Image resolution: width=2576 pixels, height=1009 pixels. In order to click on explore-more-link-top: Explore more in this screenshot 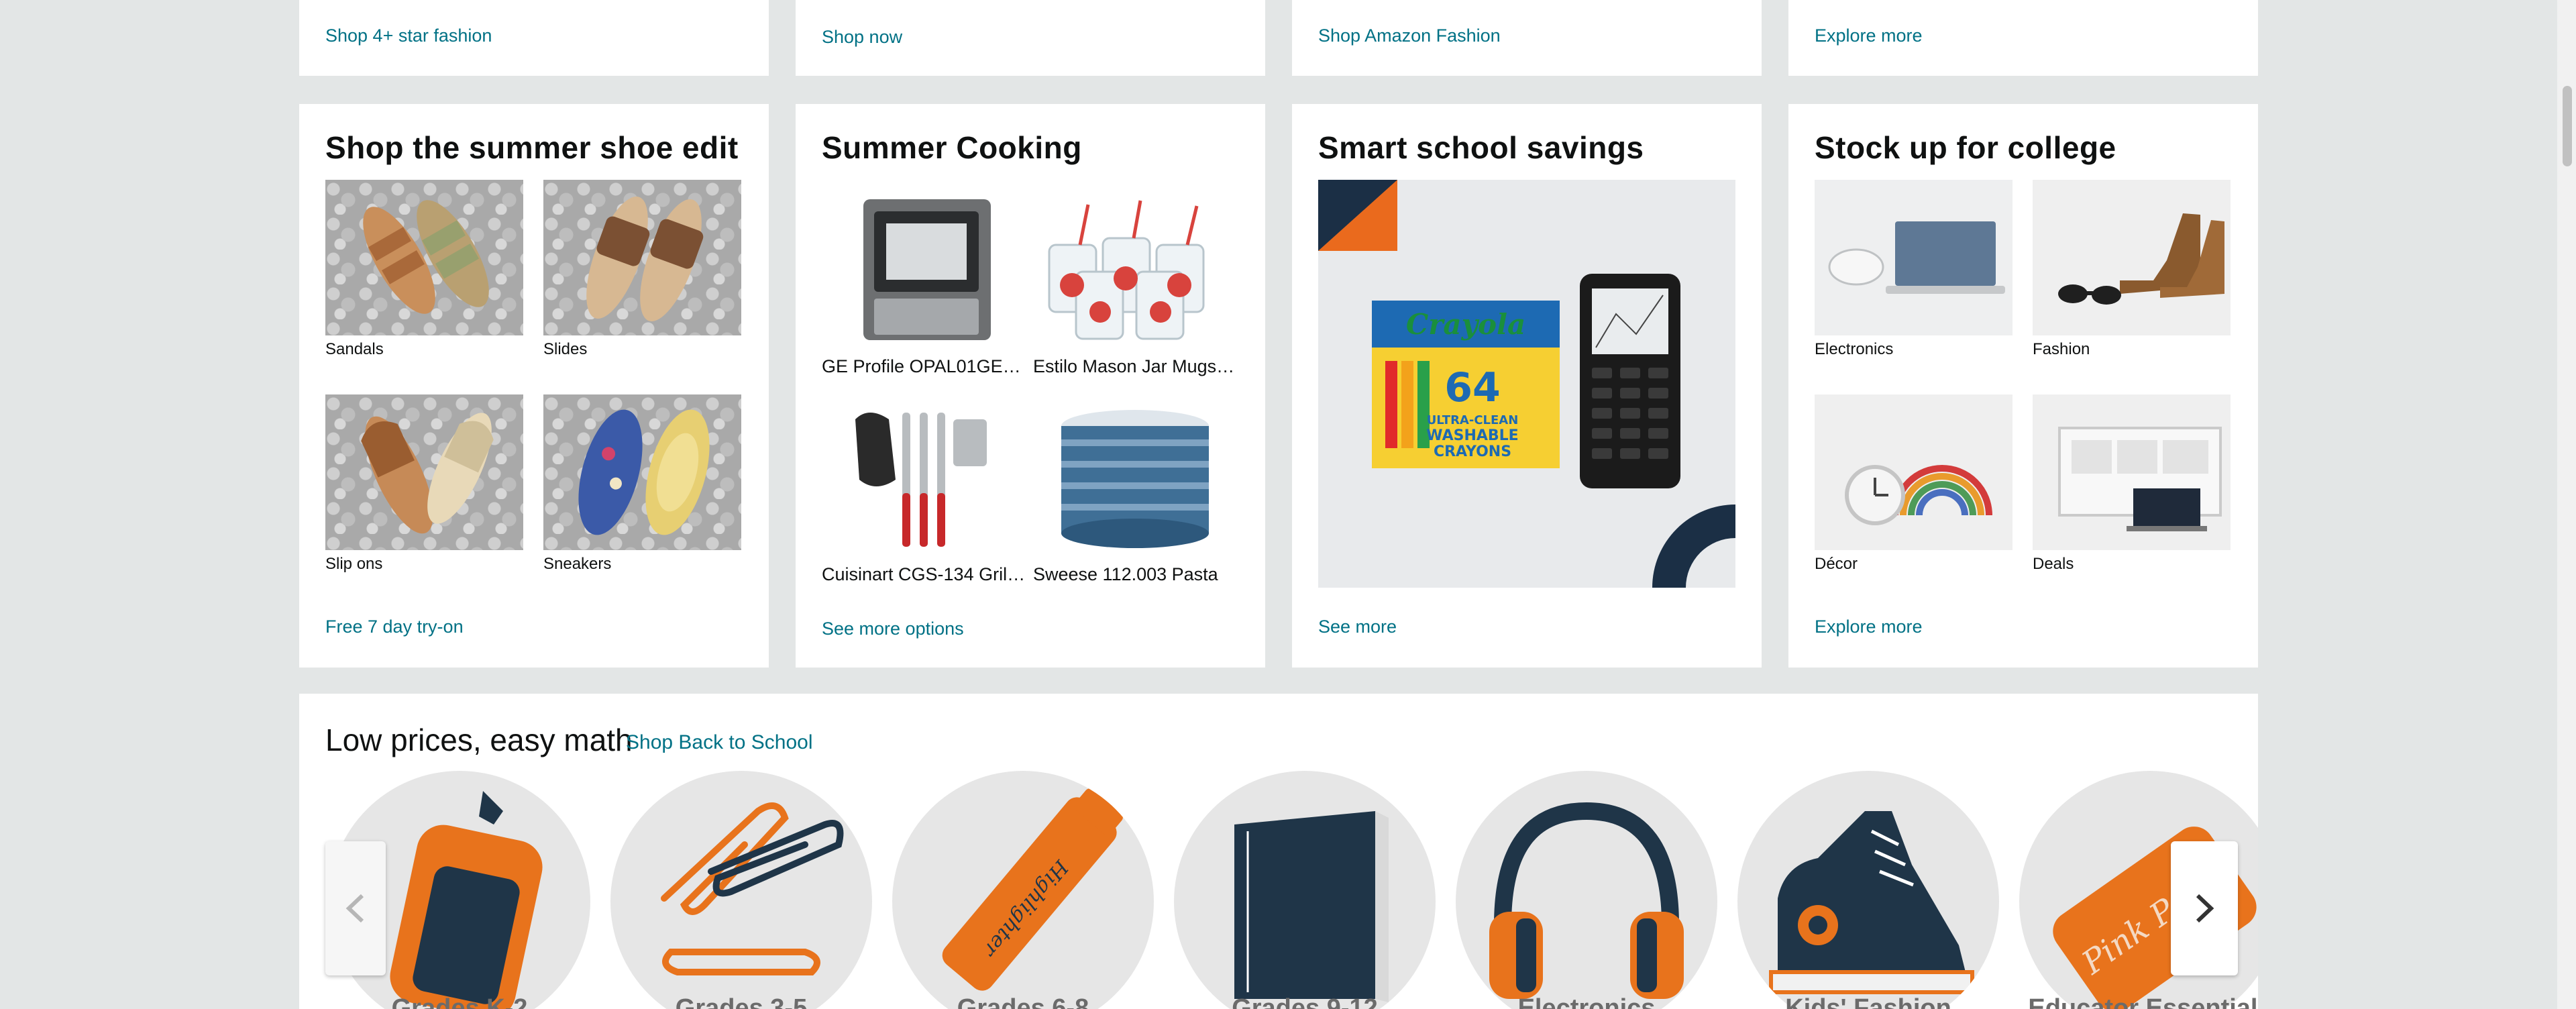, I will do `click(1869, 35)`.